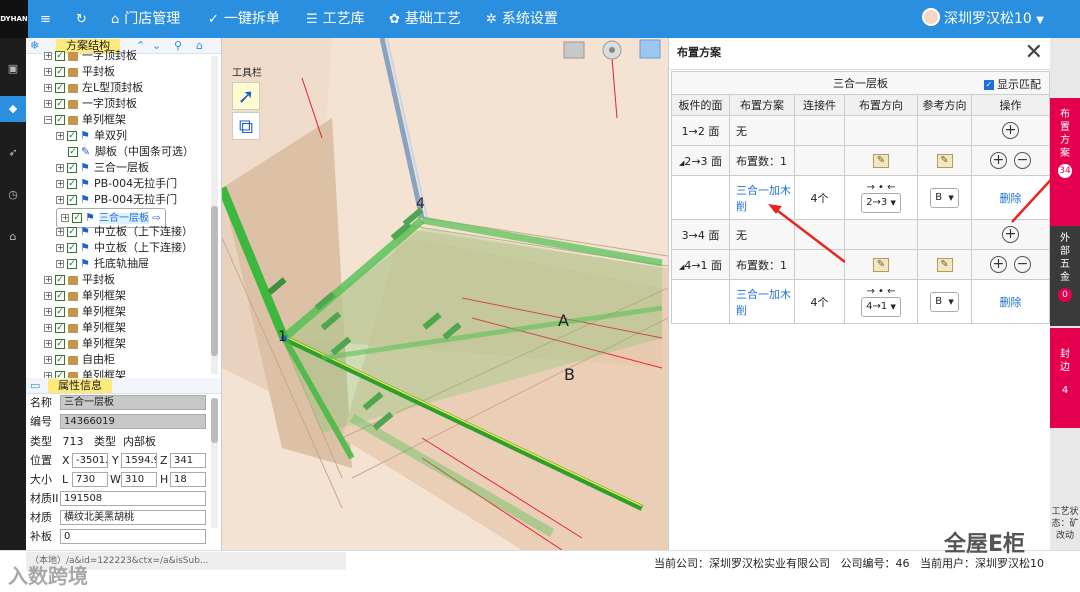 This screenshot has height=592, width=1080. What do you see at coordinates (1065, 162) in the screenshot?
I see `tab-layout-plan: 布置方案 34` at bounding box center [1065, 162].